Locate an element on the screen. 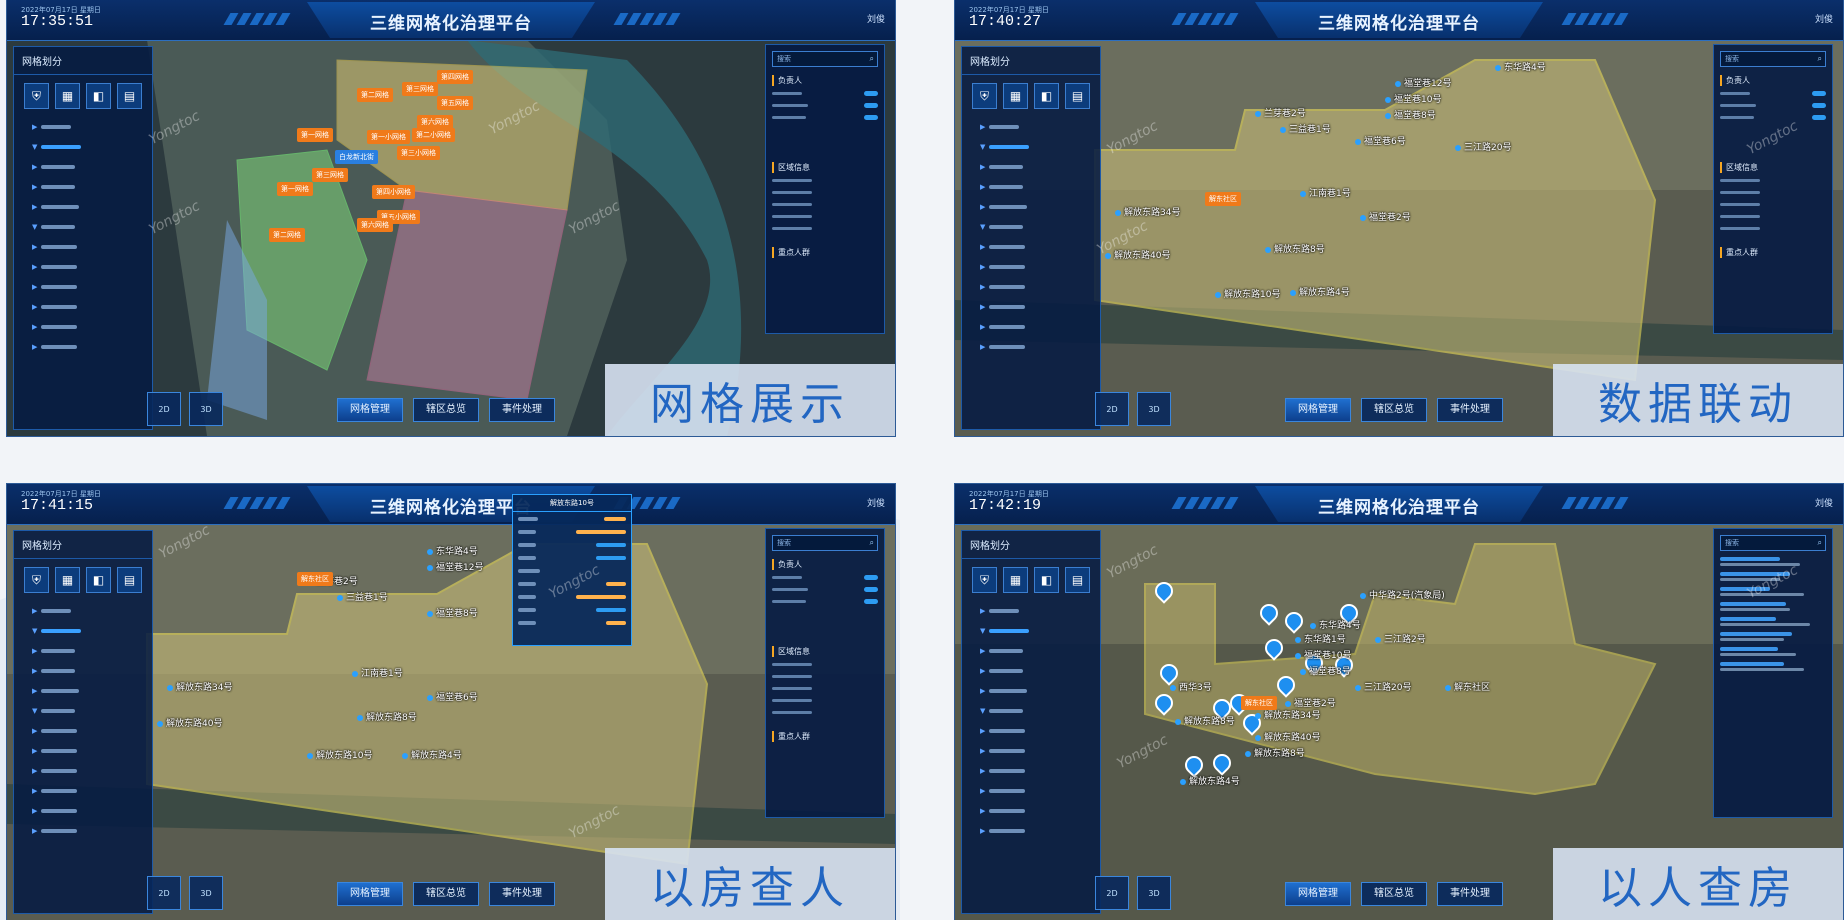 The height and width of the screenshot is (920, 1844). community-tag: 解东社区 is located at coordinates (1259, 703).